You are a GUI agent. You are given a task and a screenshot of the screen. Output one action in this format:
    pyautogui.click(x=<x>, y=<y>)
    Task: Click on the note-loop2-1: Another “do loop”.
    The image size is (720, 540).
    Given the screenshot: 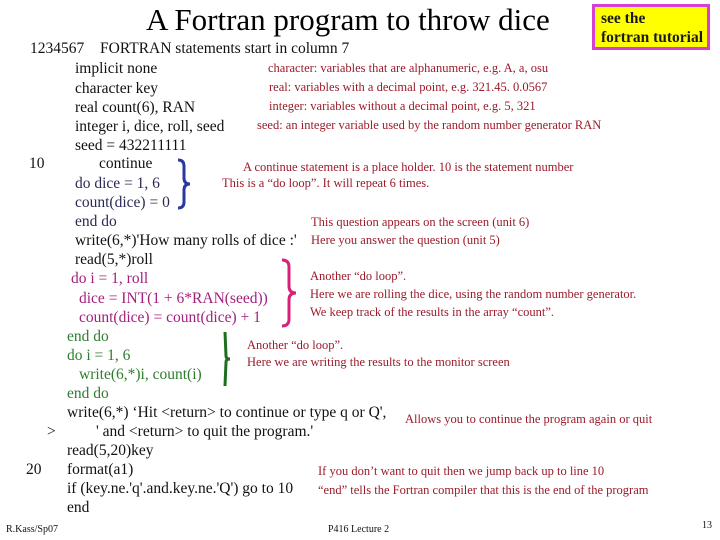 What is the action you would take?
    pyautogui.click(x=358, y=276)
    